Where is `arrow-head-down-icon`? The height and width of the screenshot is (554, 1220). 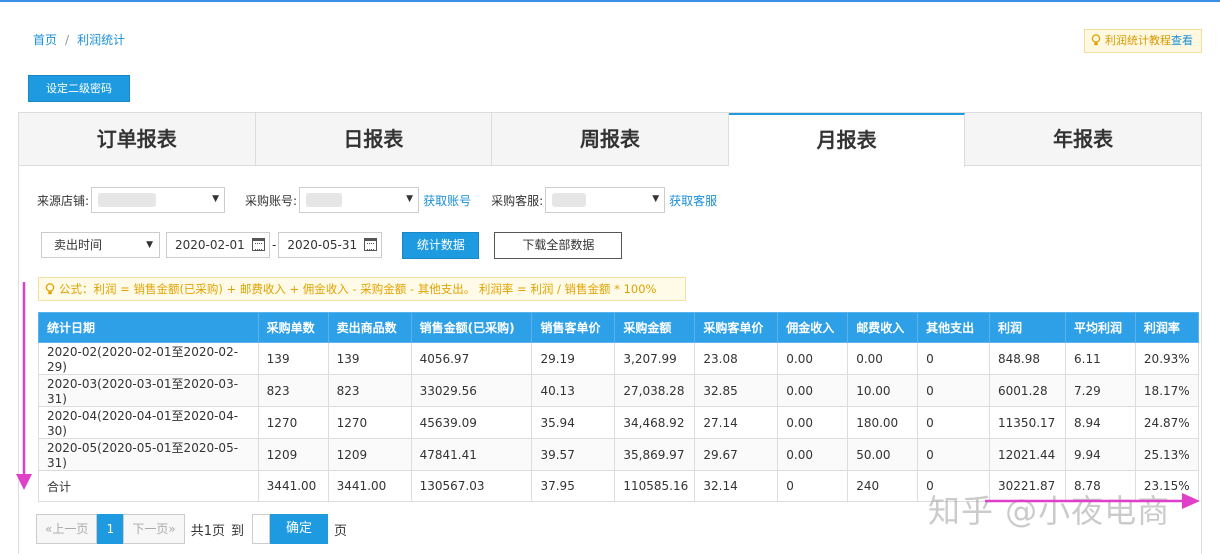
arrow-head-down-icon is located at coordinates (24, 482).